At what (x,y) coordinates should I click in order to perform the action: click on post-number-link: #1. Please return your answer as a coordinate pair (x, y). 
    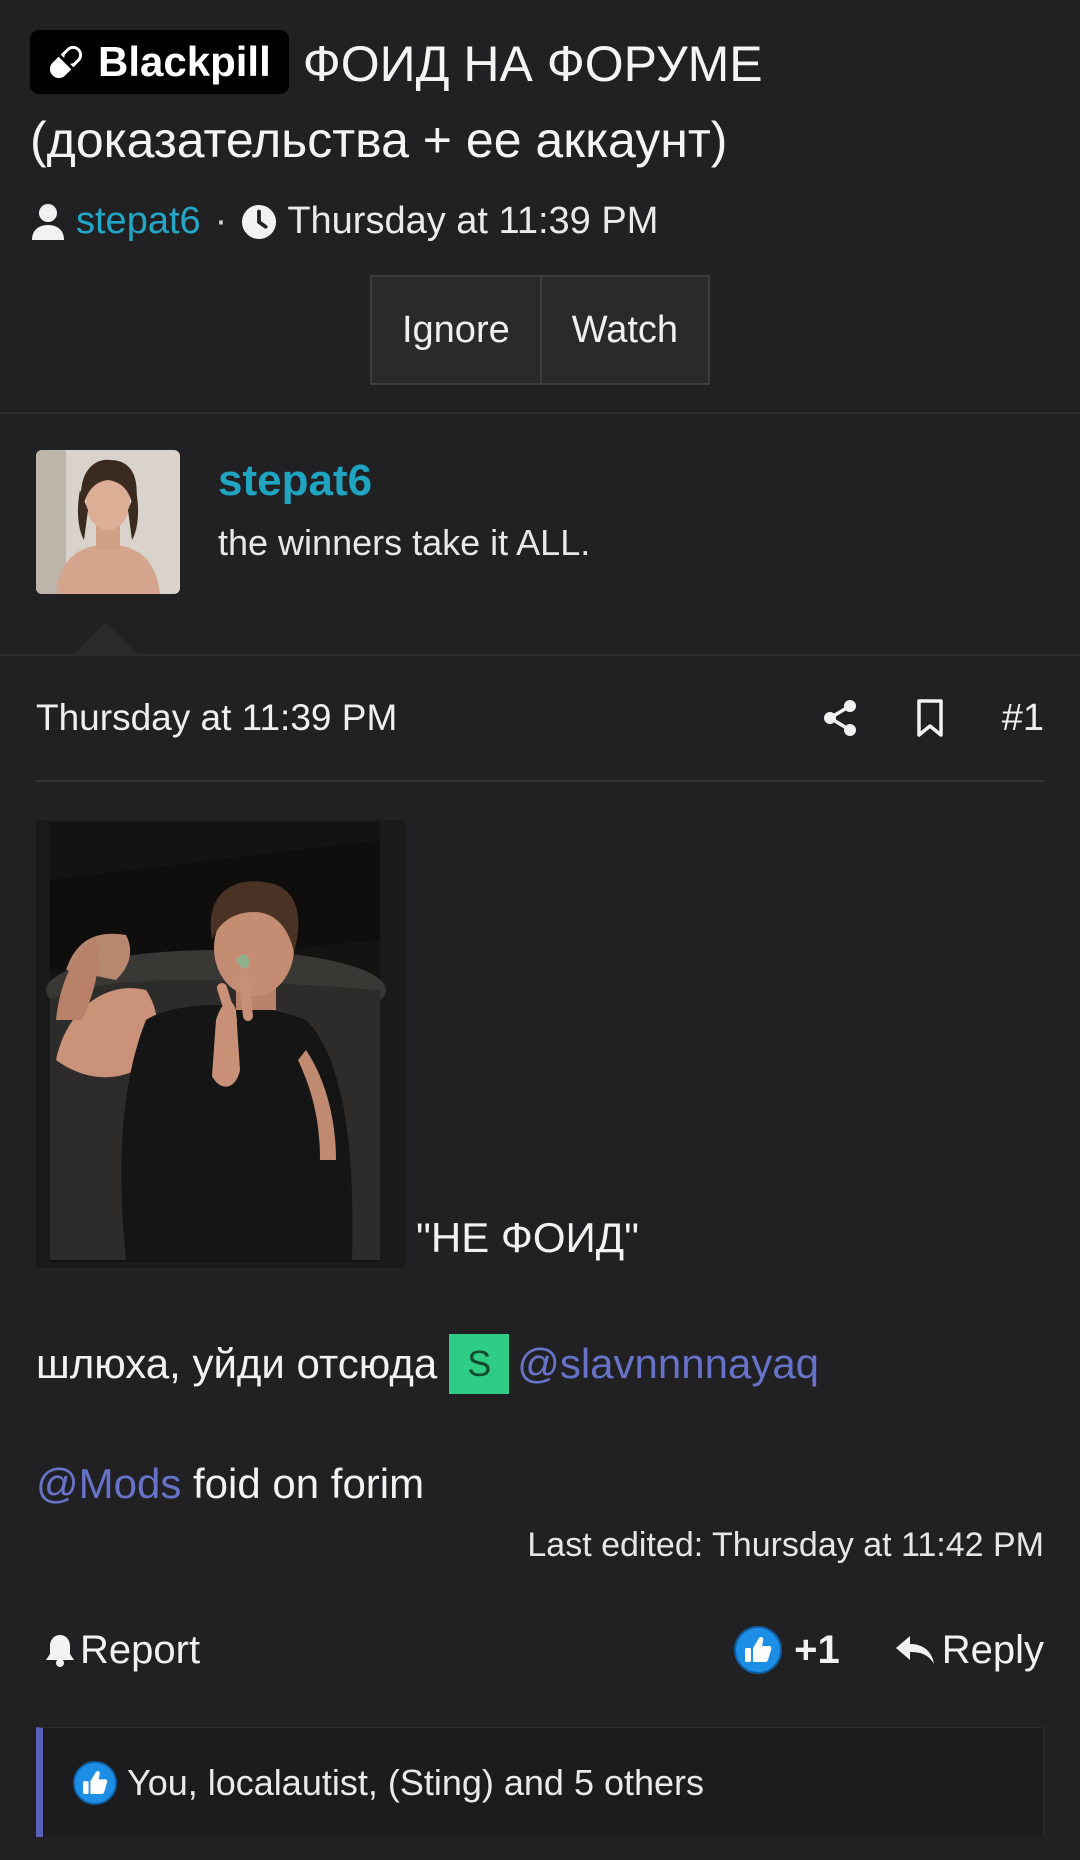
    Looking at the image, I should click on (1023, 718).